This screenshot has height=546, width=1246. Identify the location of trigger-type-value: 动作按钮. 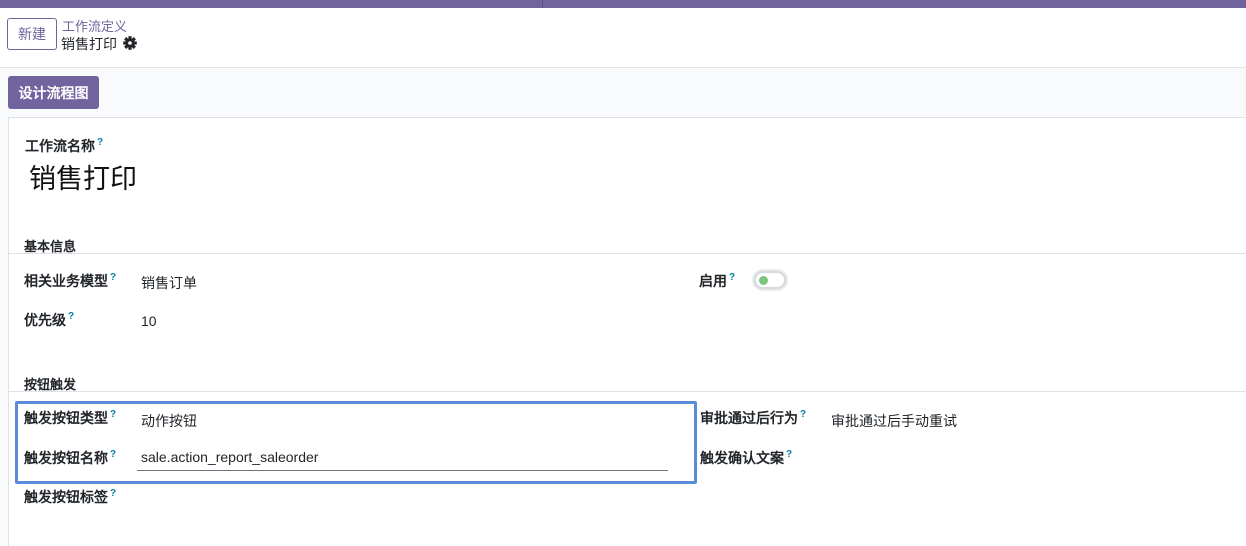
(169, 421).